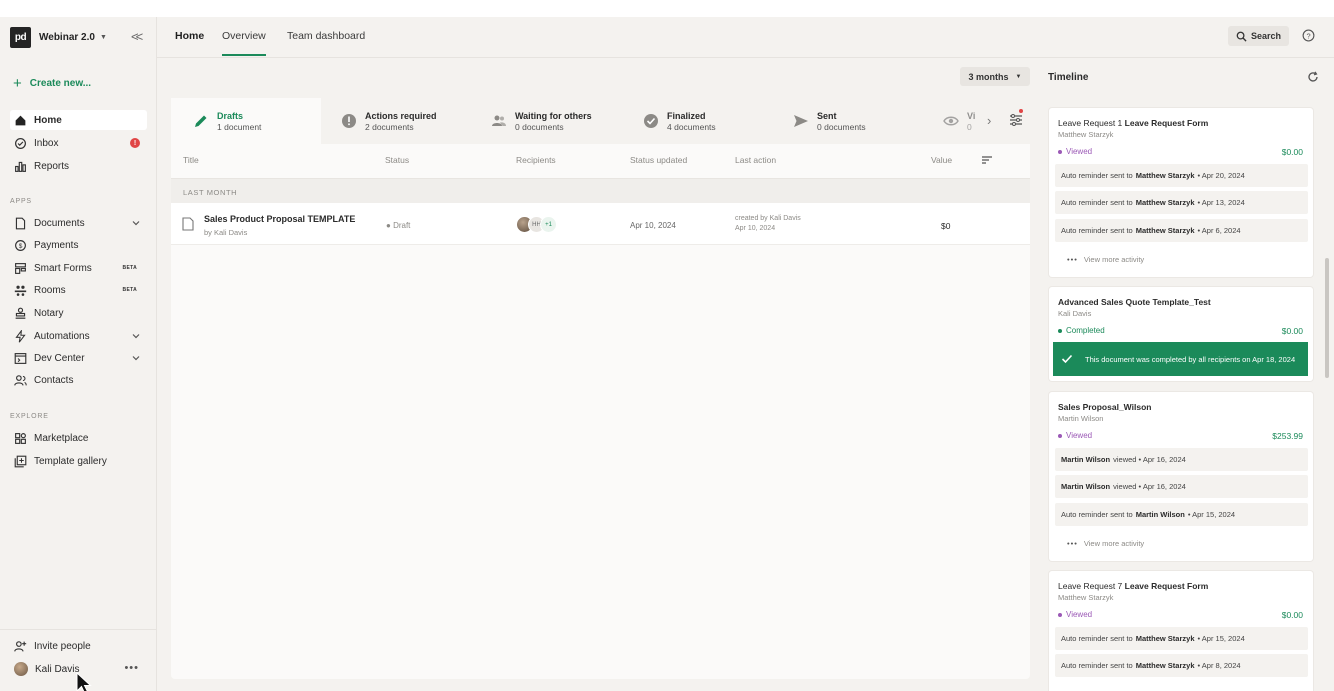  I want to click on invite-people-button: Invite people, so click(78, 646).